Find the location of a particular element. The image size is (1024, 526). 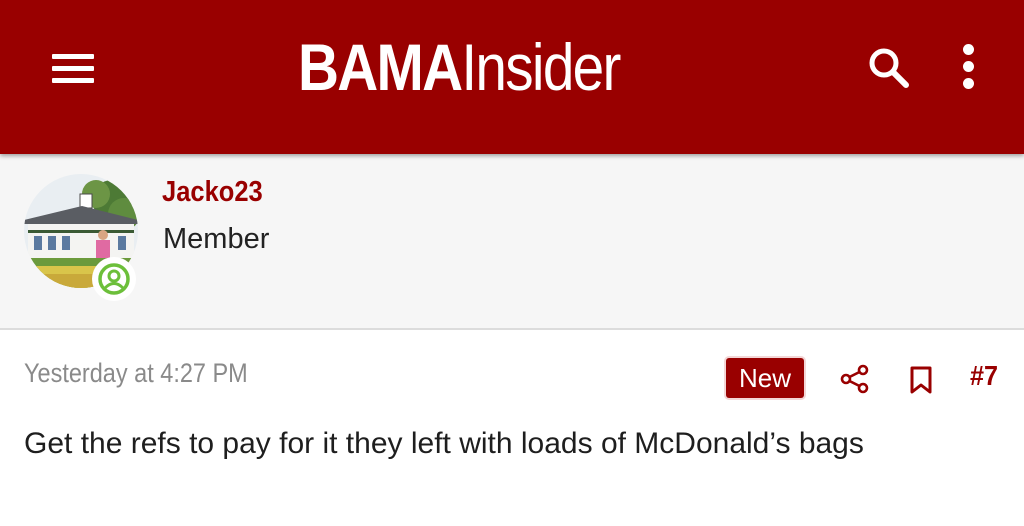

share-icon is located at coordinates (854, 379).